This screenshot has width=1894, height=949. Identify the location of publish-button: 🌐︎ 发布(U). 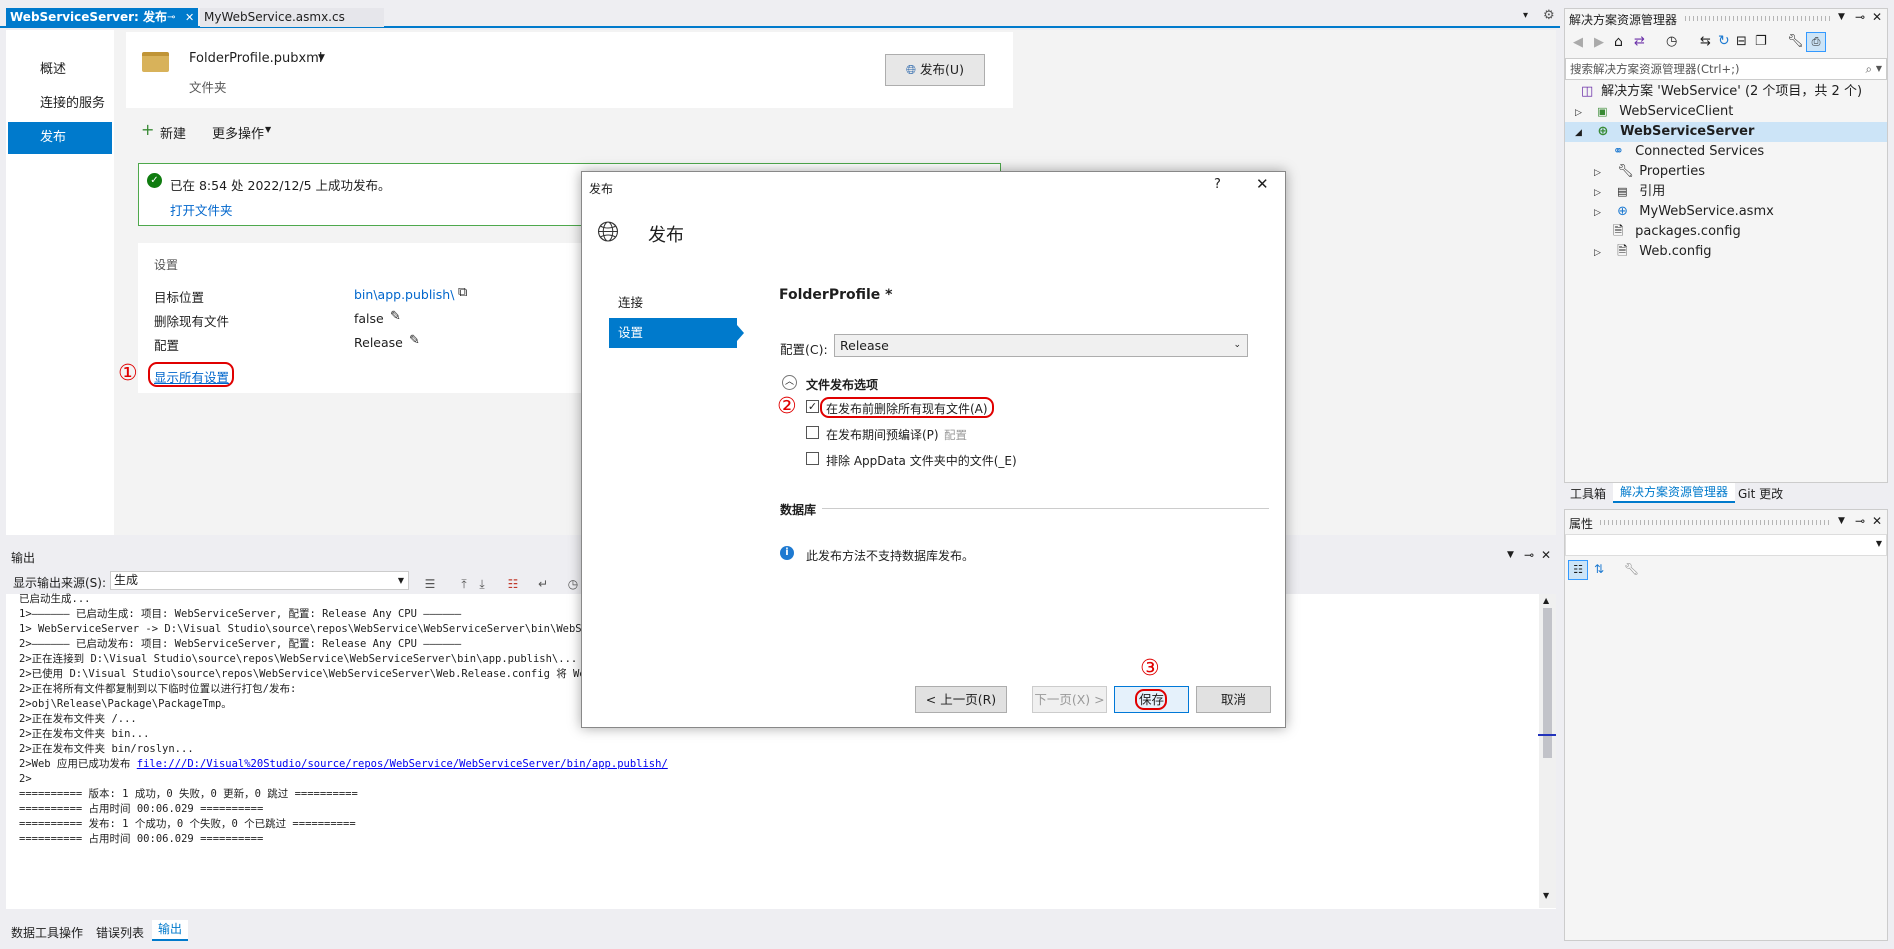
(935, 70).